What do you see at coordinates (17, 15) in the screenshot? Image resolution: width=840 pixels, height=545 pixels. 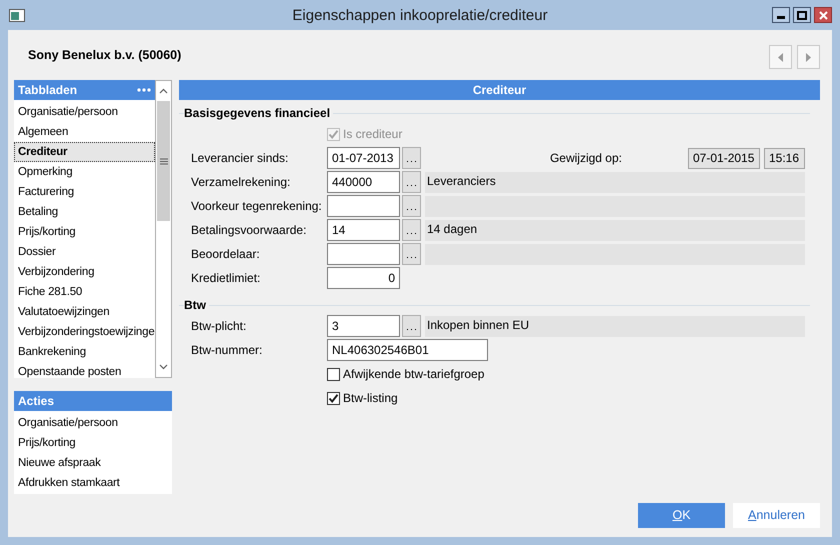 I see `window-icon` at bounding box center [17, 15].